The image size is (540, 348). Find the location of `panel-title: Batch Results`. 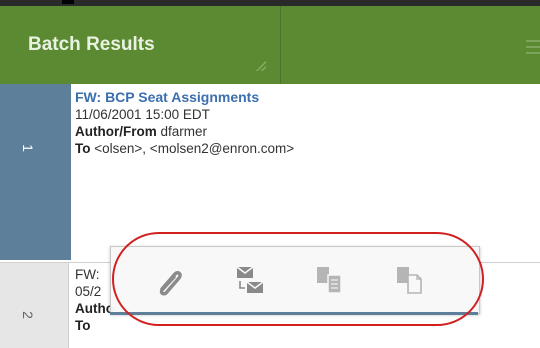

panel-title: Batch Results is located at coordinates (91, 44).